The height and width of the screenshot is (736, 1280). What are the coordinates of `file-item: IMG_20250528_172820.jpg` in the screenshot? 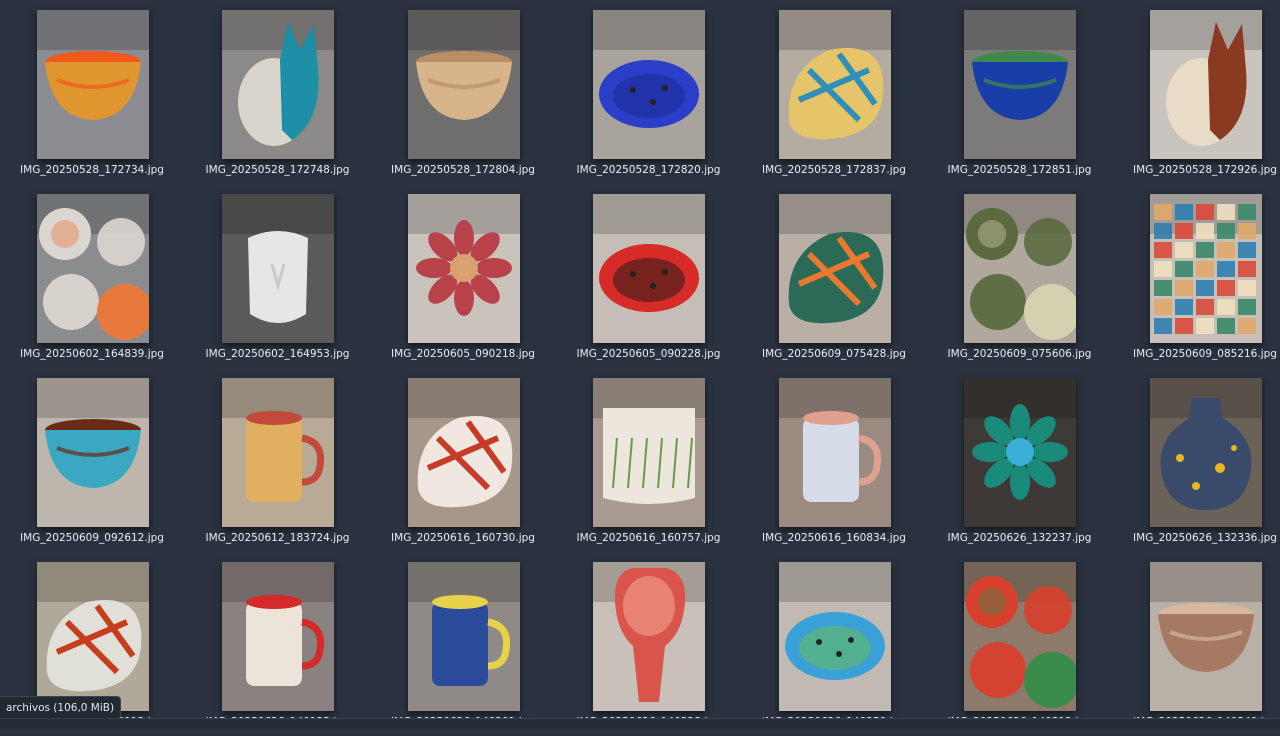 It's located at (648, 92).